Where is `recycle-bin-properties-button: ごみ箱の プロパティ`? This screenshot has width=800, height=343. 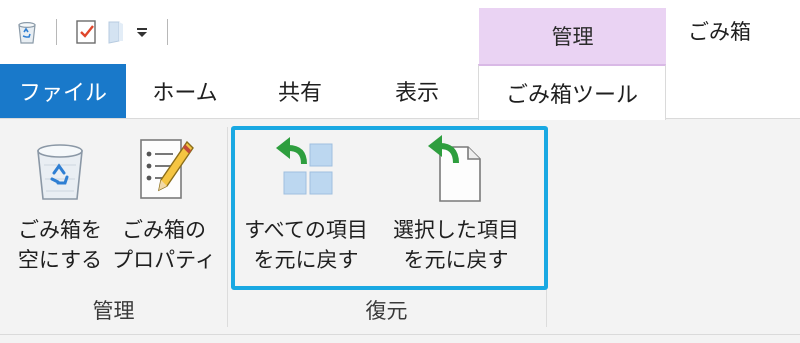
recycle-bin-properties-button: ごみ箱の プロパティ is located at coordinates (164, 202).